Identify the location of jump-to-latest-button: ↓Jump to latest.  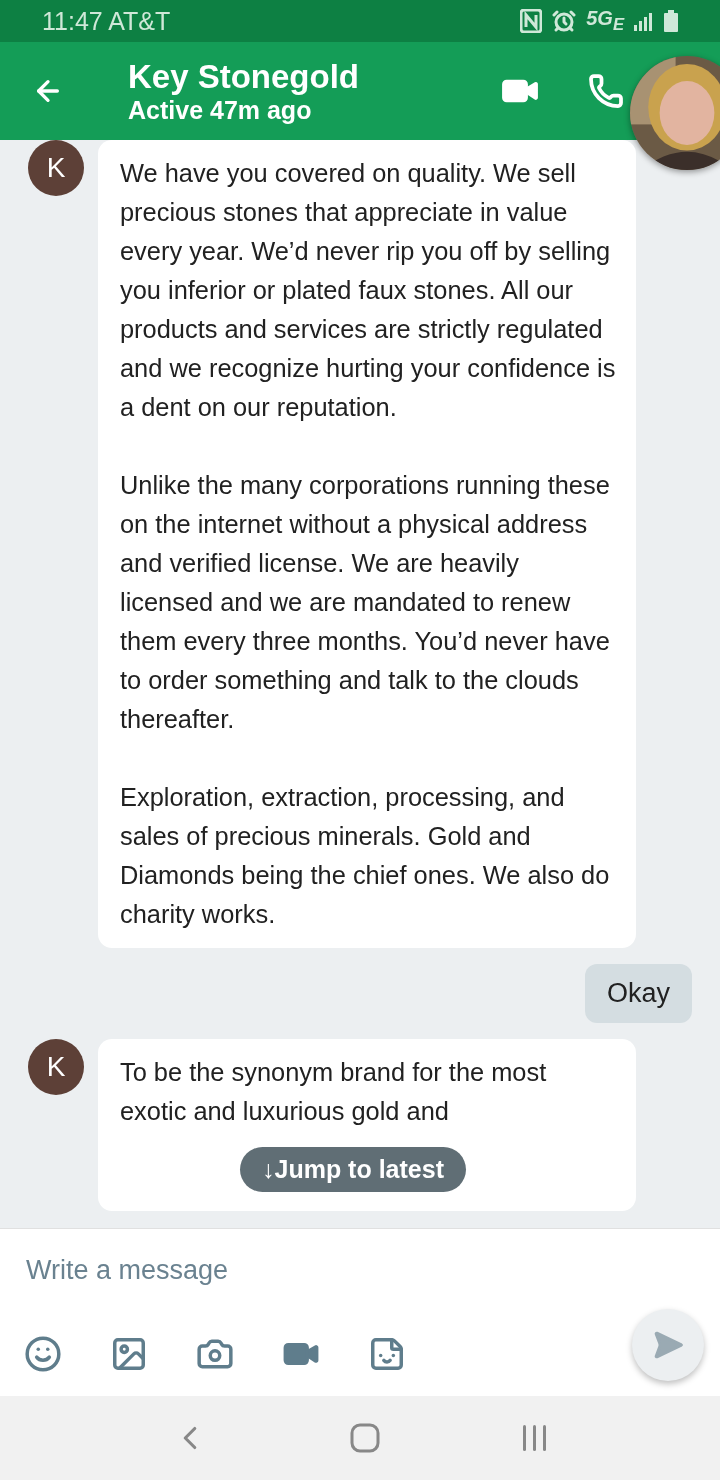
(353, 1169).